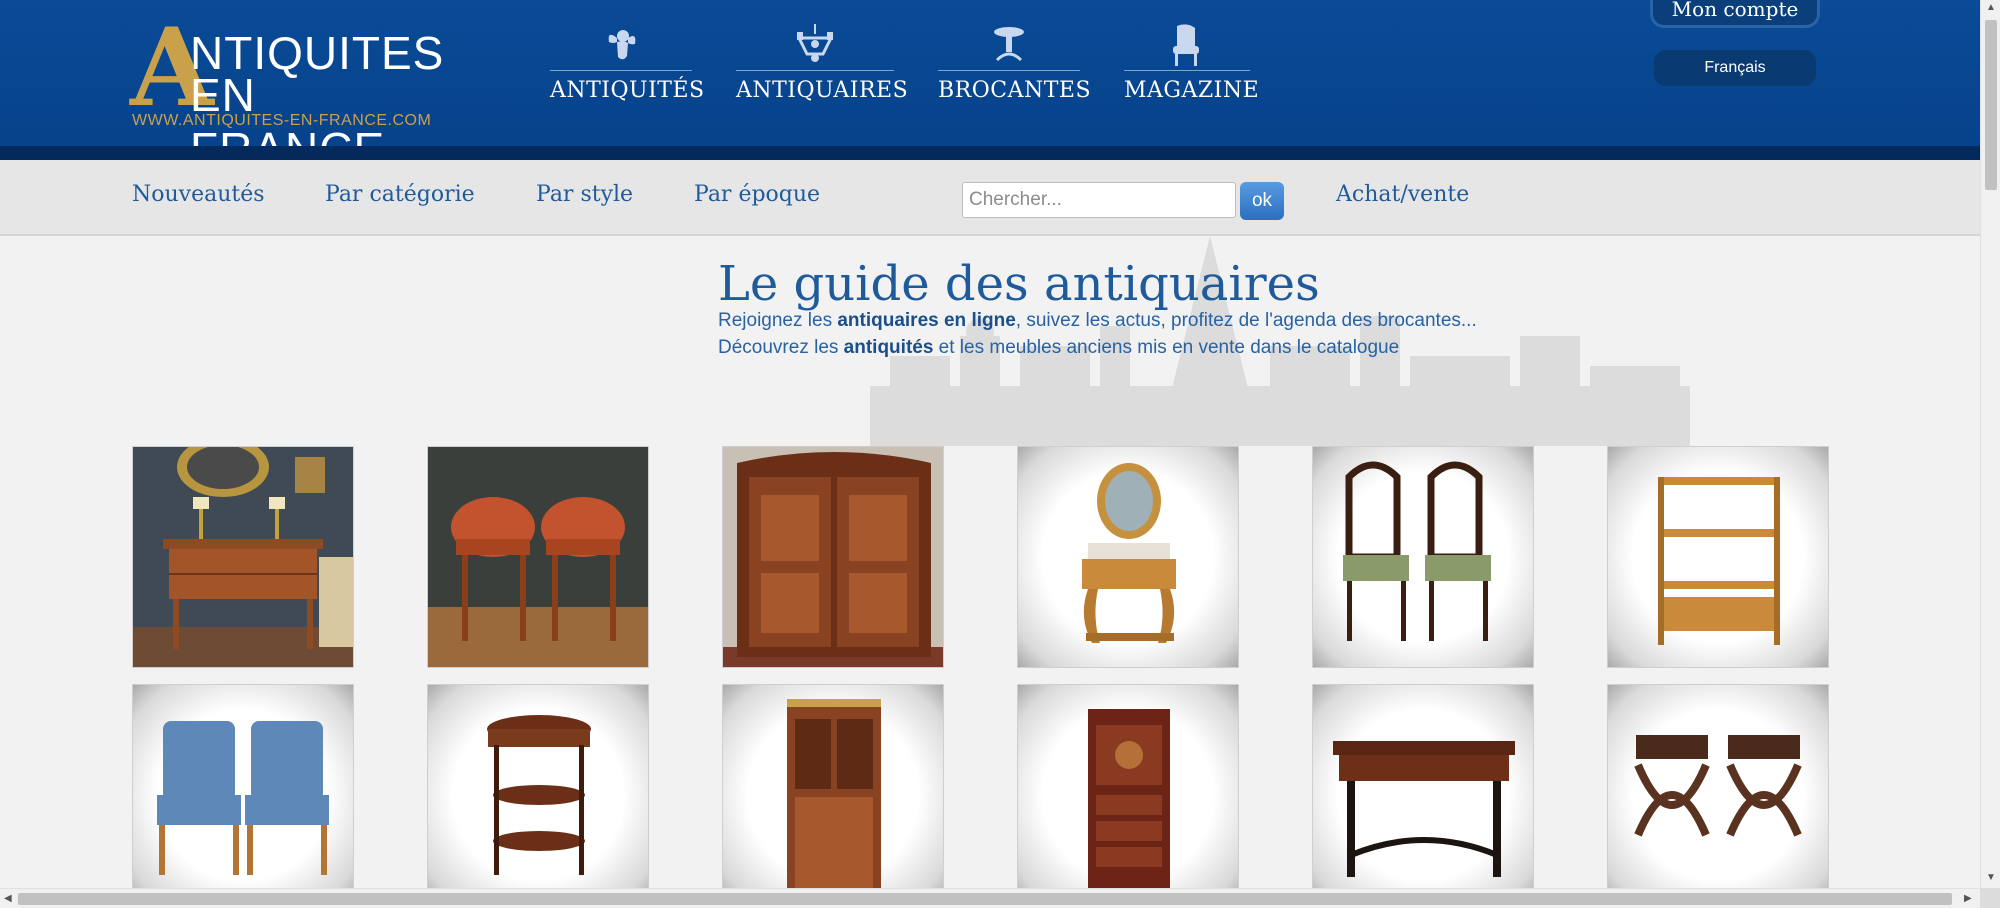 This screenshot has width=2000, height=908. I want to click on horizontal-scroll-thumb, so click(985, 899).